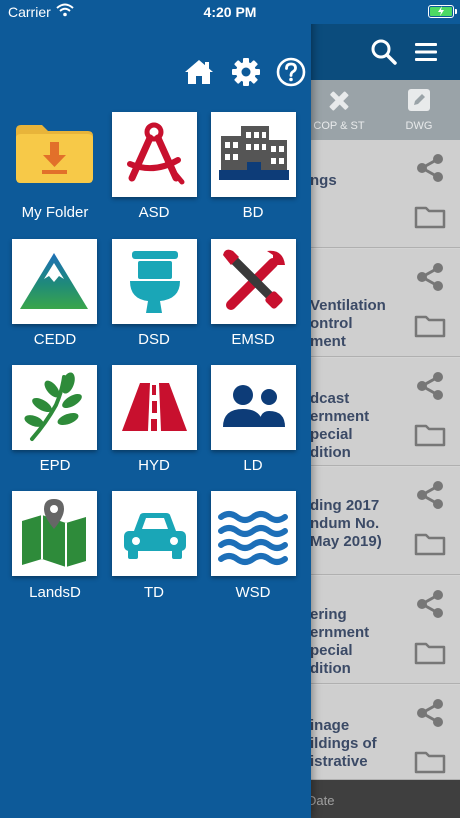 The image size is (460, 818). Describe the element at coordinates (253, 465) in the screenshot. I see `tile-label: LD` at that location.